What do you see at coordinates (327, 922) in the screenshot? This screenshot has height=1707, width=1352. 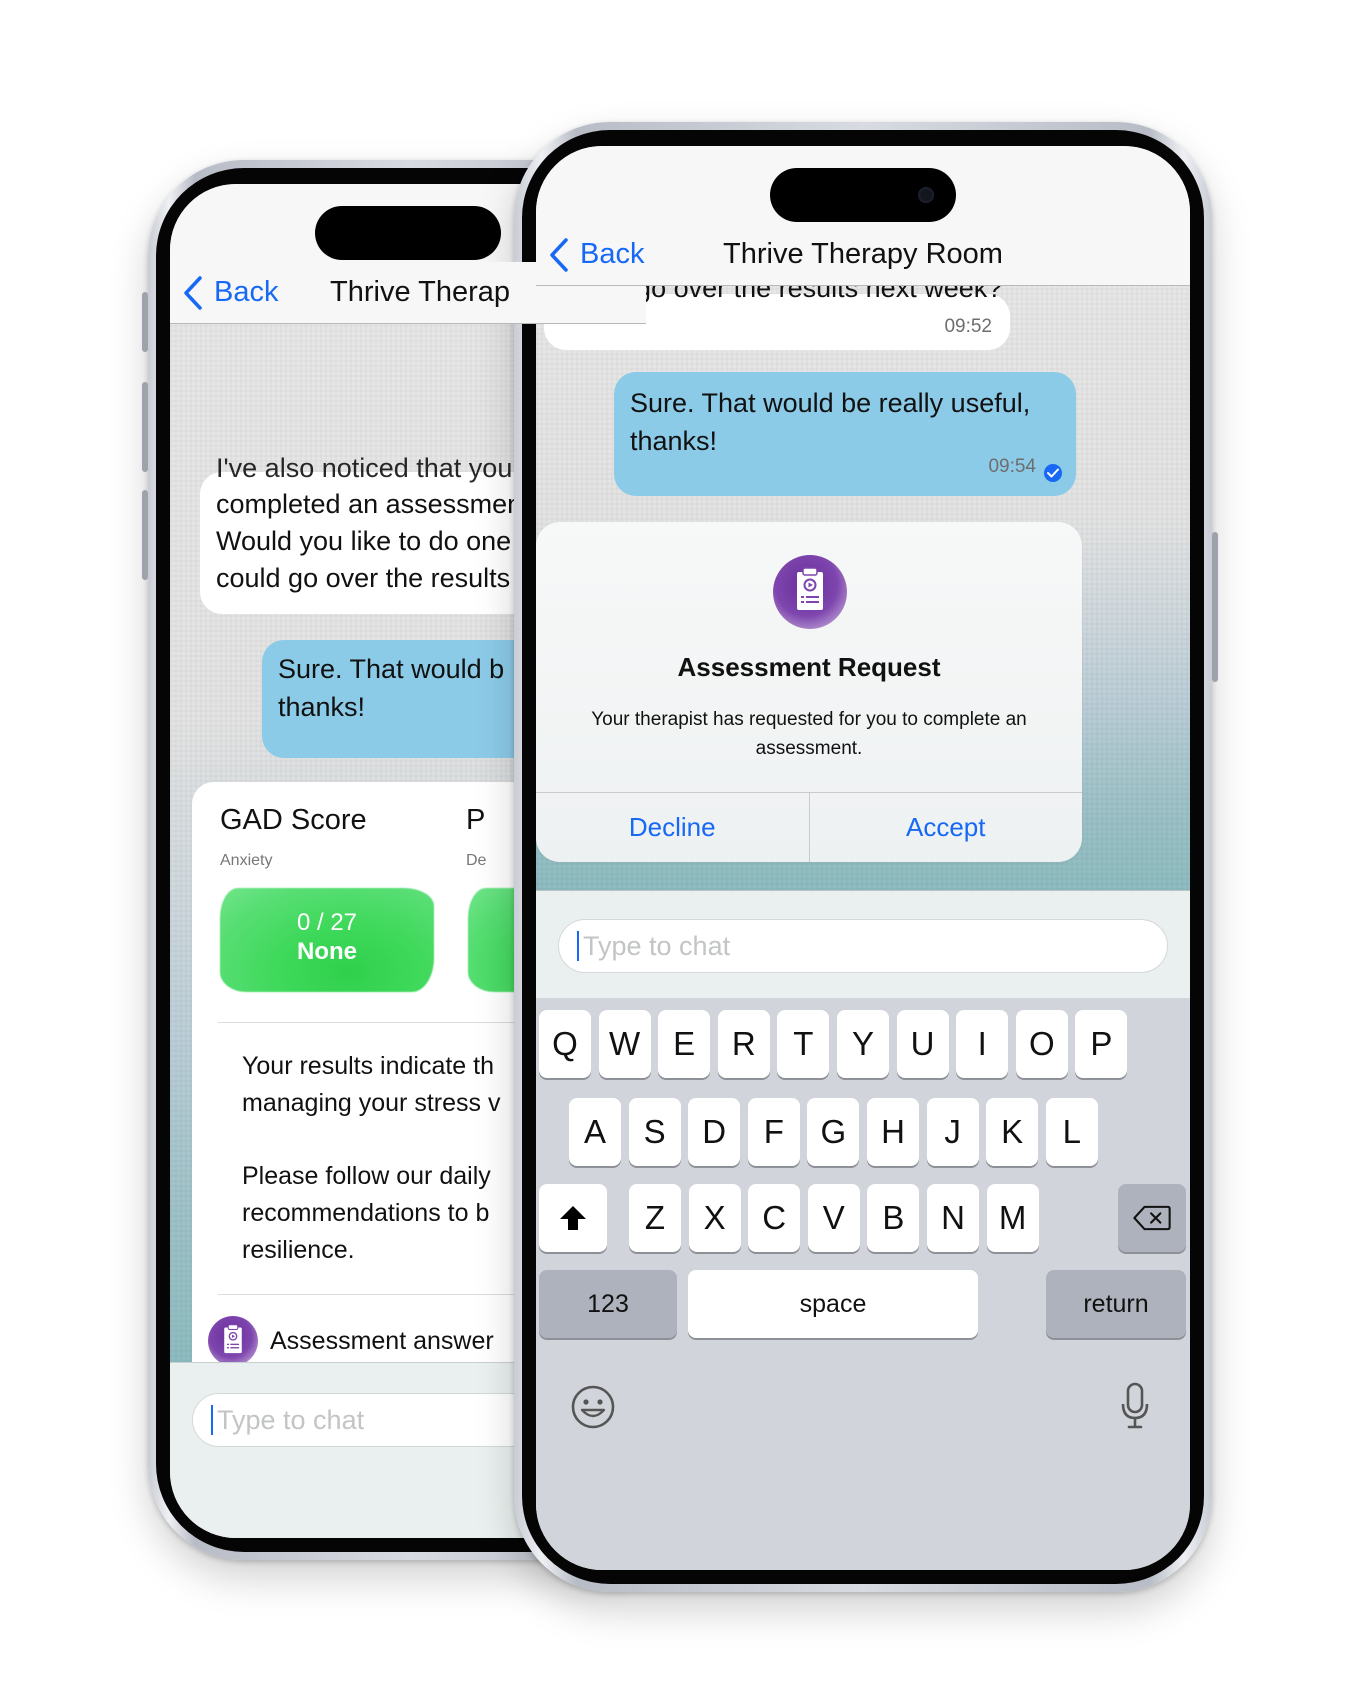 I see `score-value: 0 / 27` at bounding box center [327, 922].